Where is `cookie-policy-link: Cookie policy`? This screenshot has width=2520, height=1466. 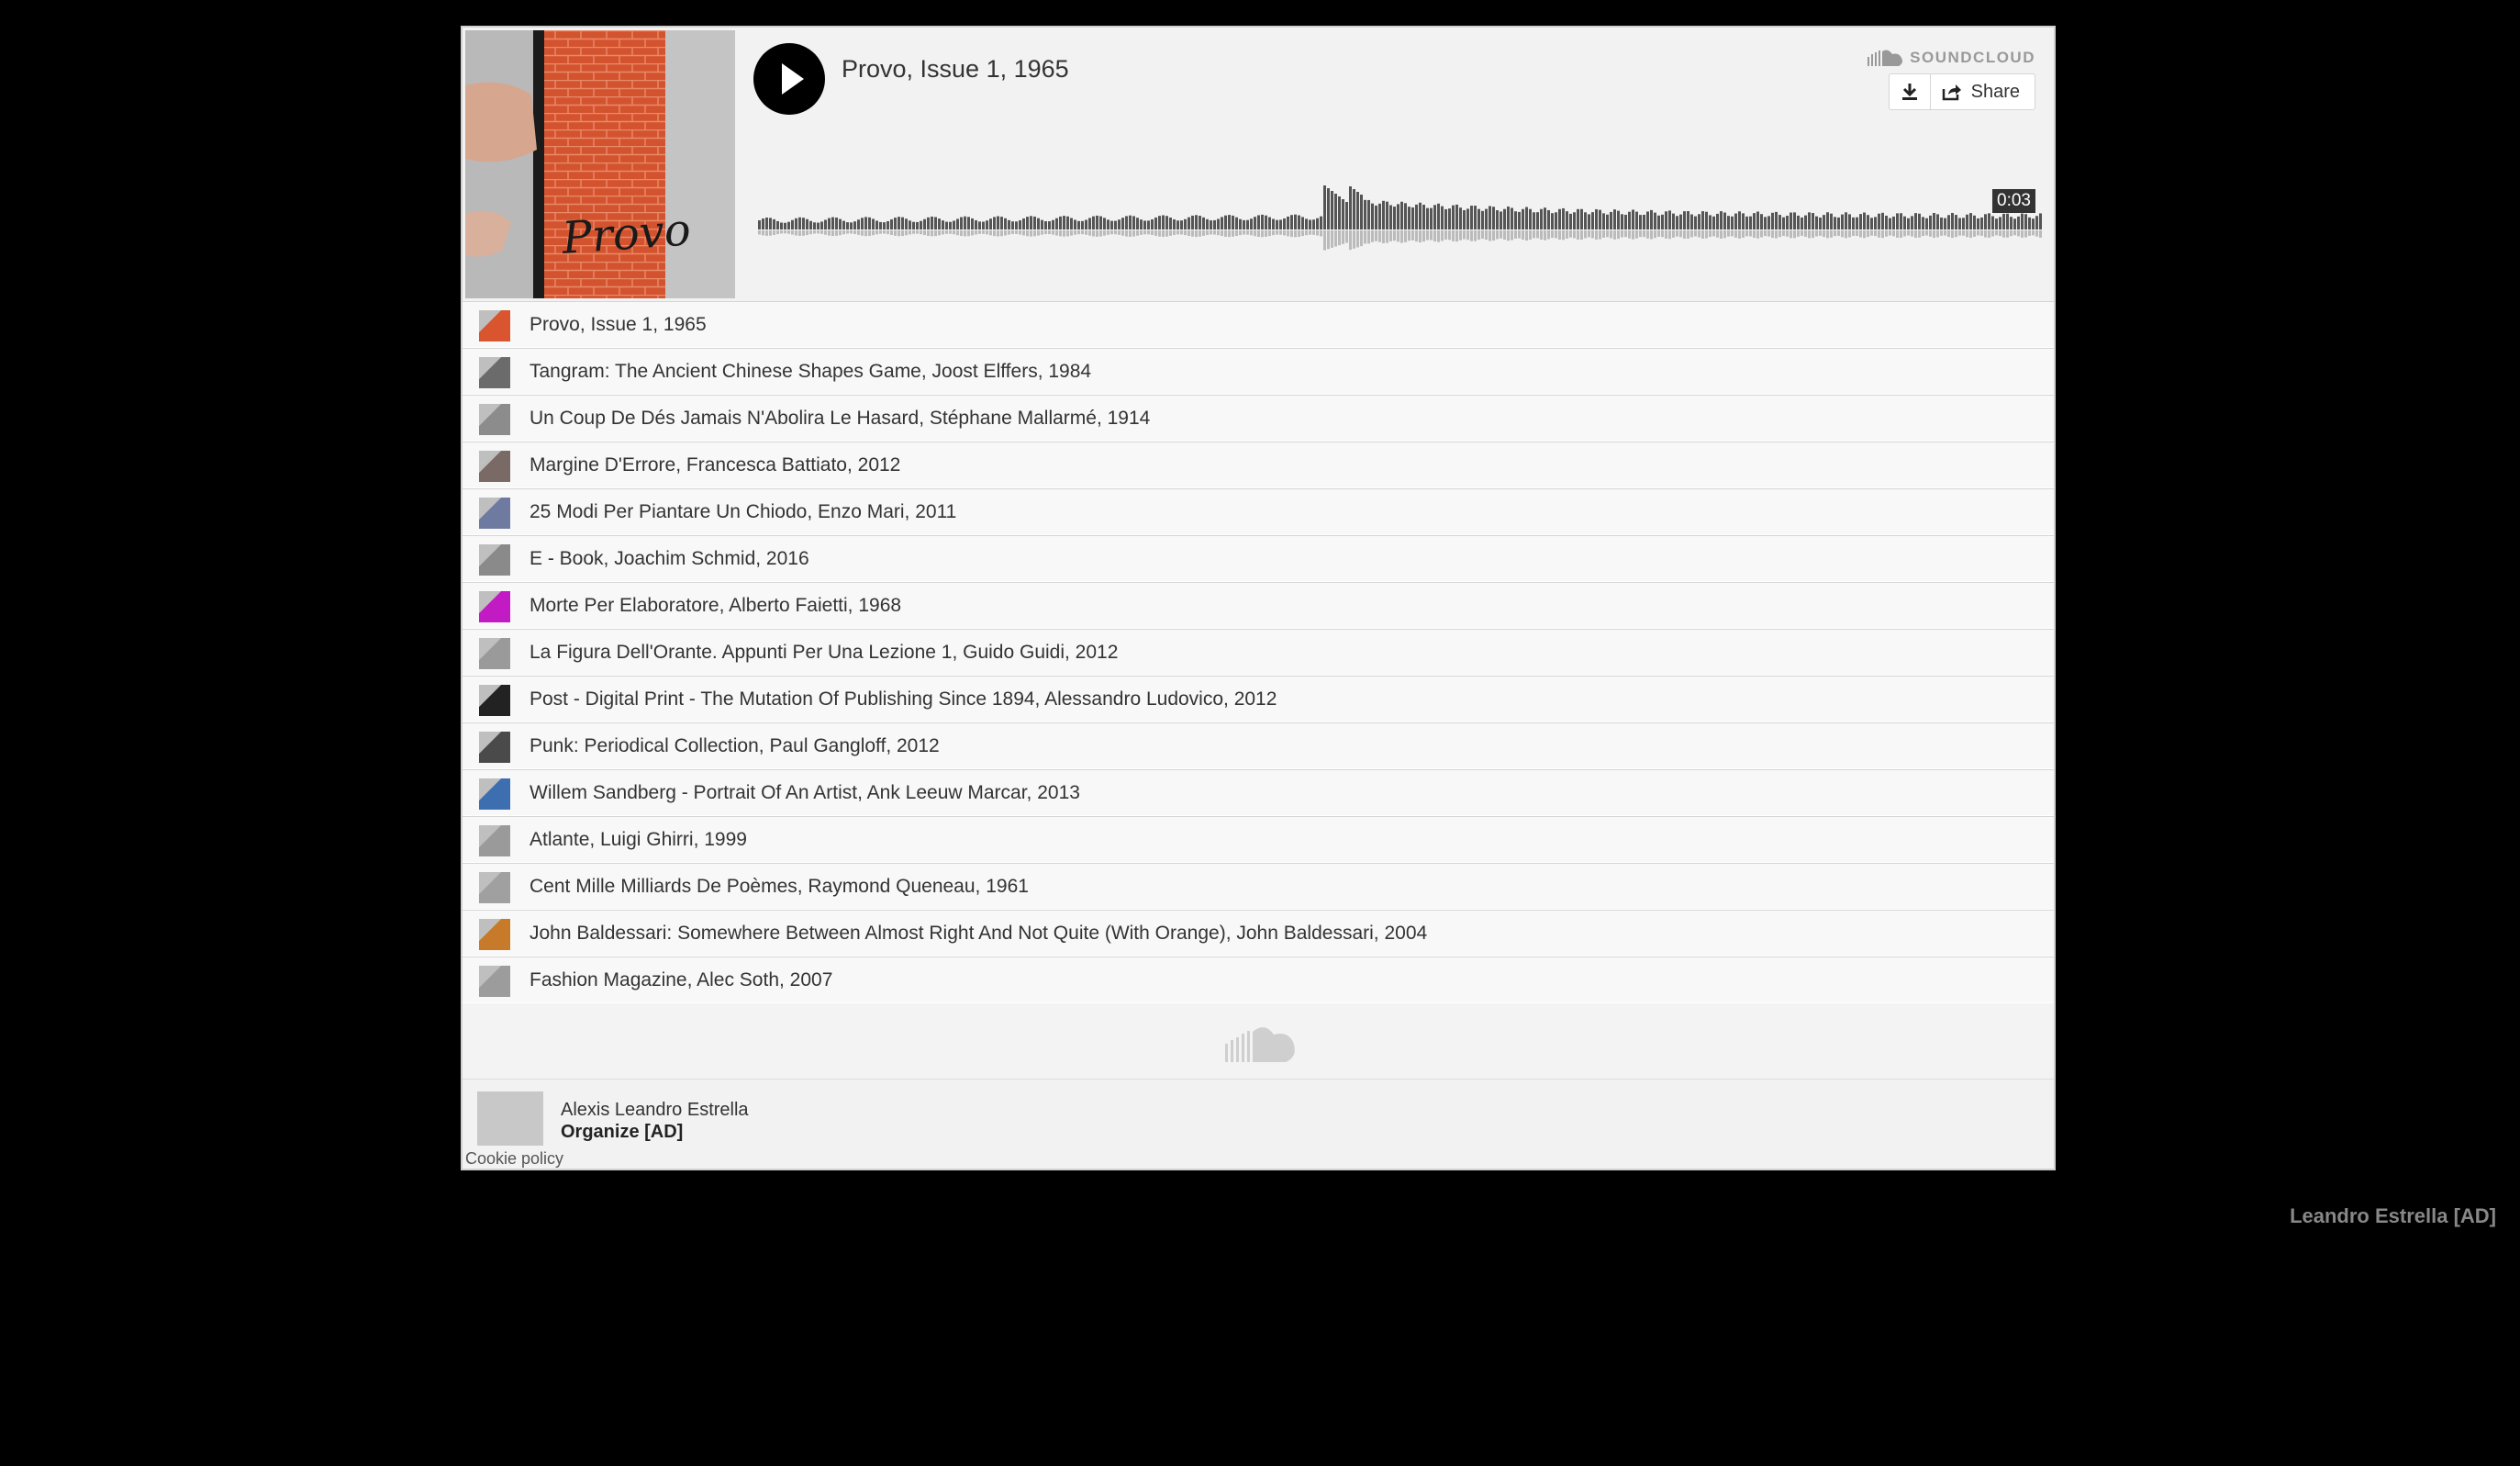
cookie-policy-link: Cookie policy is located at coordinates (514, 1159).